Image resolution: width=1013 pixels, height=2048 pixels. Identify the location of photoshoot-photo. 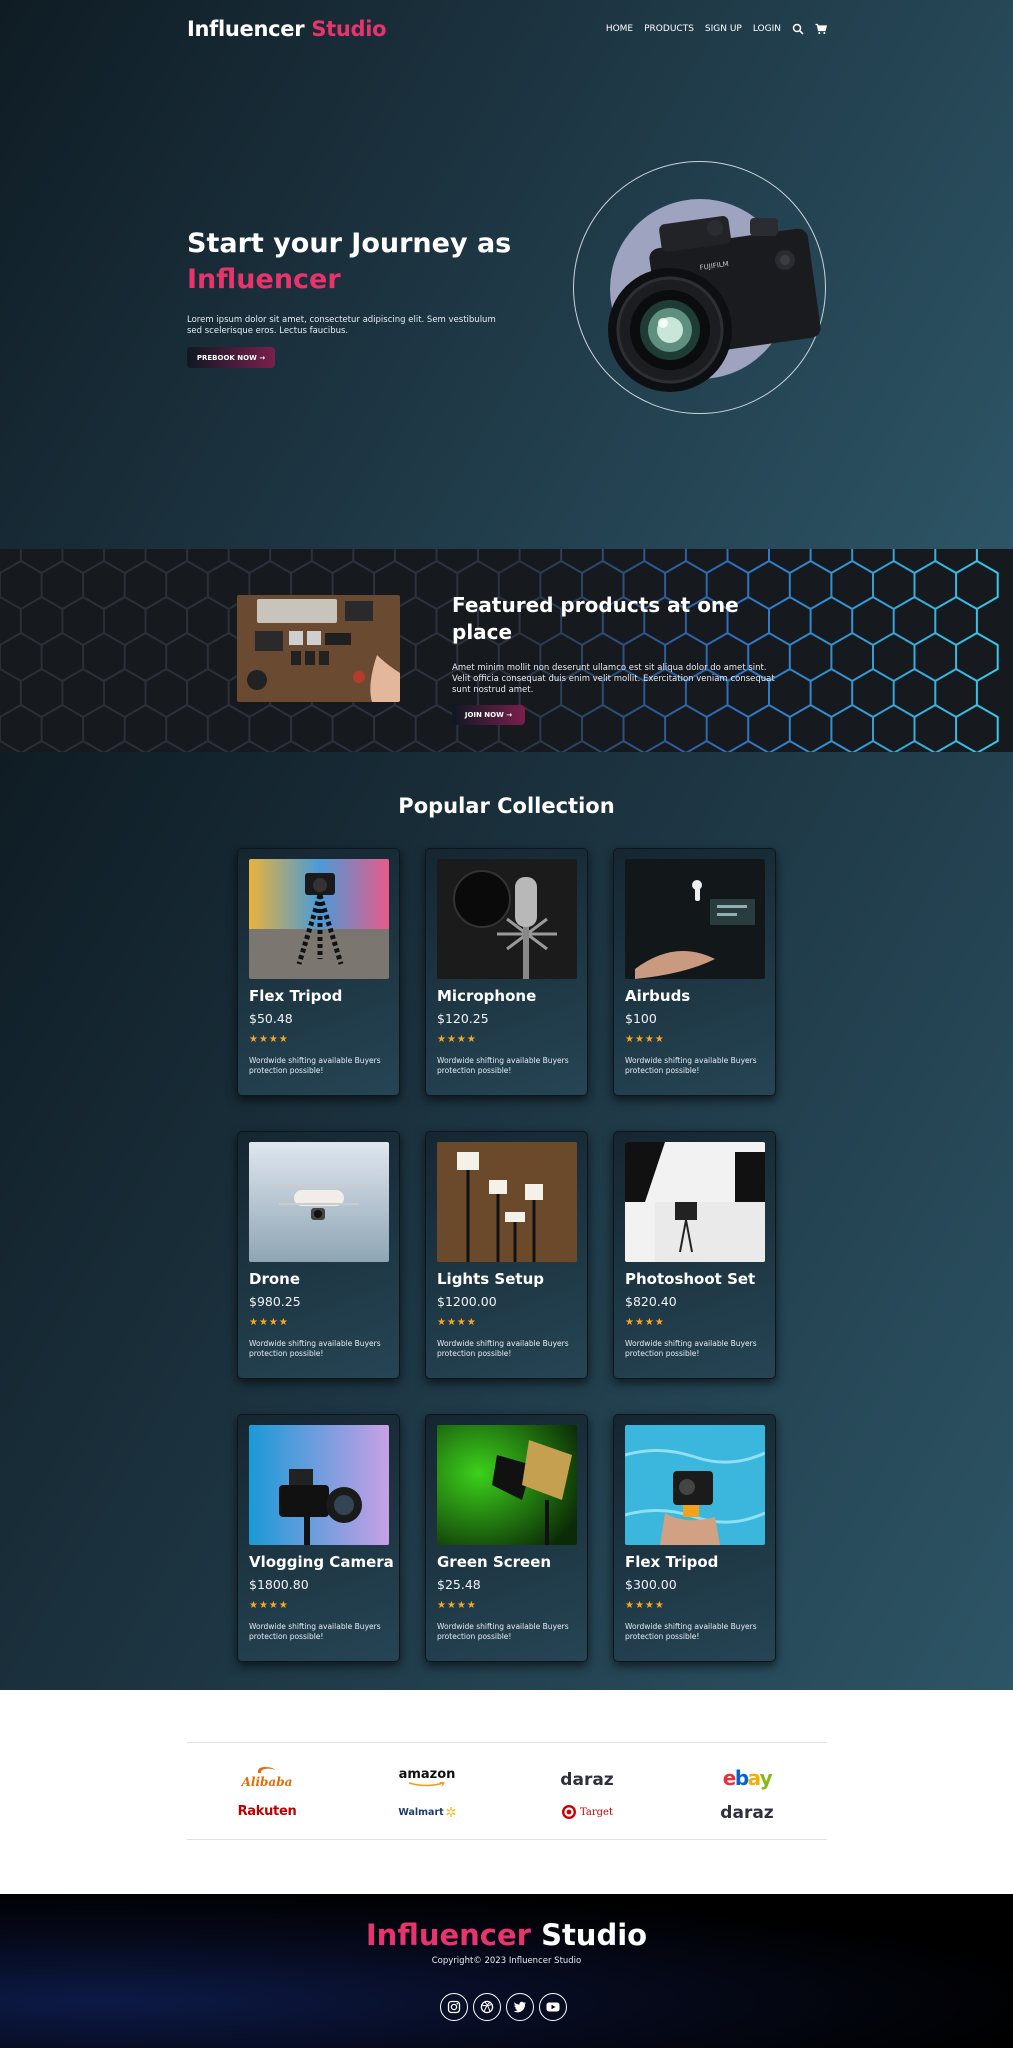
(695, 1202).